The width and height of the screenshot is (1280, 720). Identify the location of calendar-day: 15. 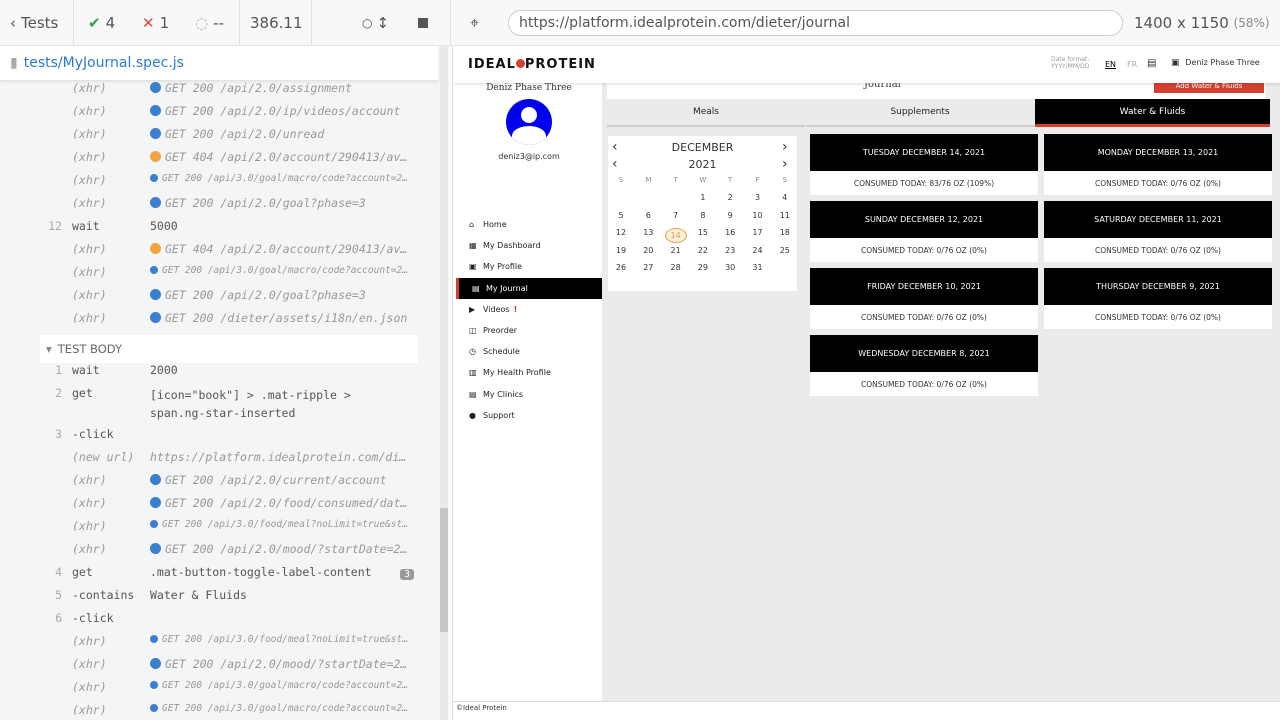
(703, 232).